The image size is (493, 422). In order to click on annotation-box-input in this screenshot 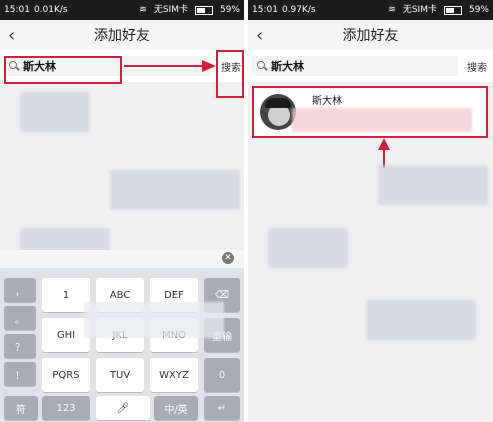, I will do `click(63, 70)`.